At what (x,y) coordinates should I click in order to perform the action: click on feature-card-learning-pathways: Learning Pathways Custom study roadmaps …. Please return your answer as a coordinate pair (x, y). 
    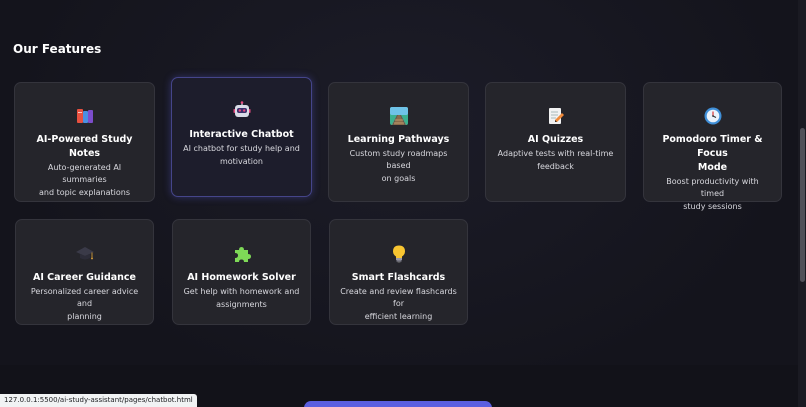
    Looking at the image, I should click on (398, 142).